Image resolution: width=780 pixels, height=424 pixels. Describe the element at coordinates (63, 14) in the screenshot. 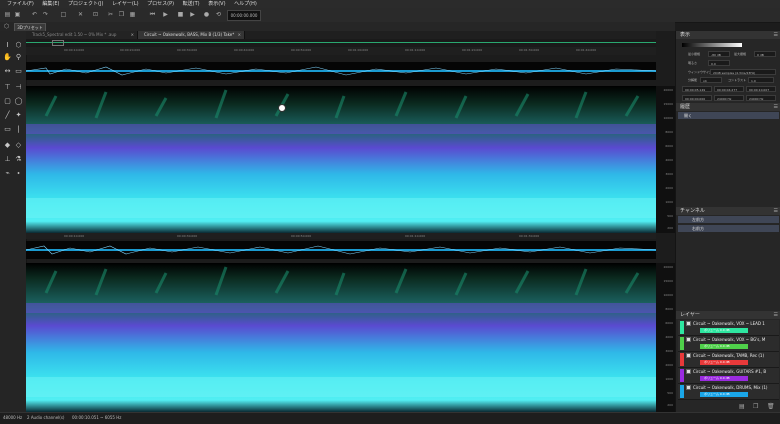

I see `new-icon: □` at that location.